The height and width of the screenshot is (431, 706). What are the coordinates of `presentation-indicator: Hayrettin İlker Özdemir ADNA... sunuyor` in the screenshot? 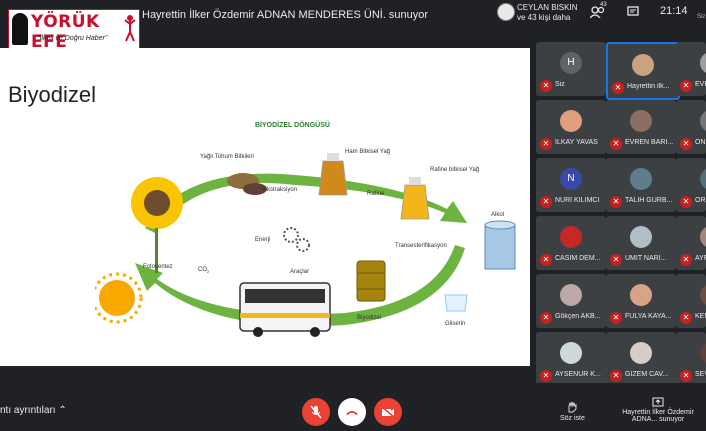 It's located at (658, 410).